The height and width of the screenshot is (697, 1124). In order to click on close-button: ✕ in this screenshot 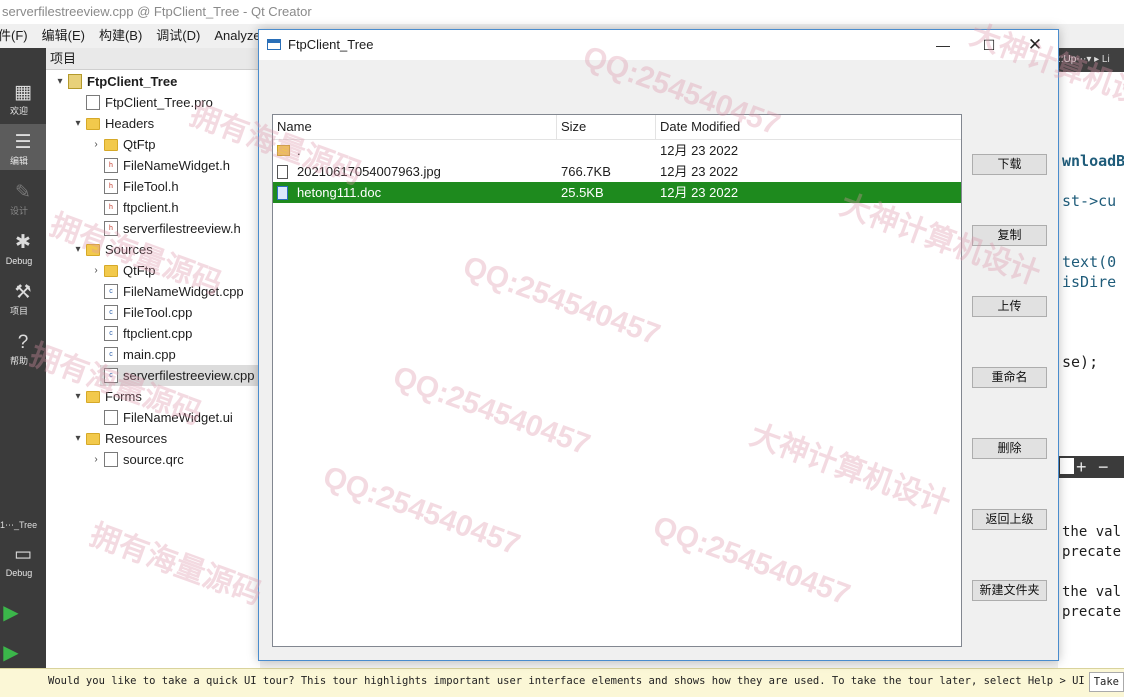, I will do `click(1035, 45)`.